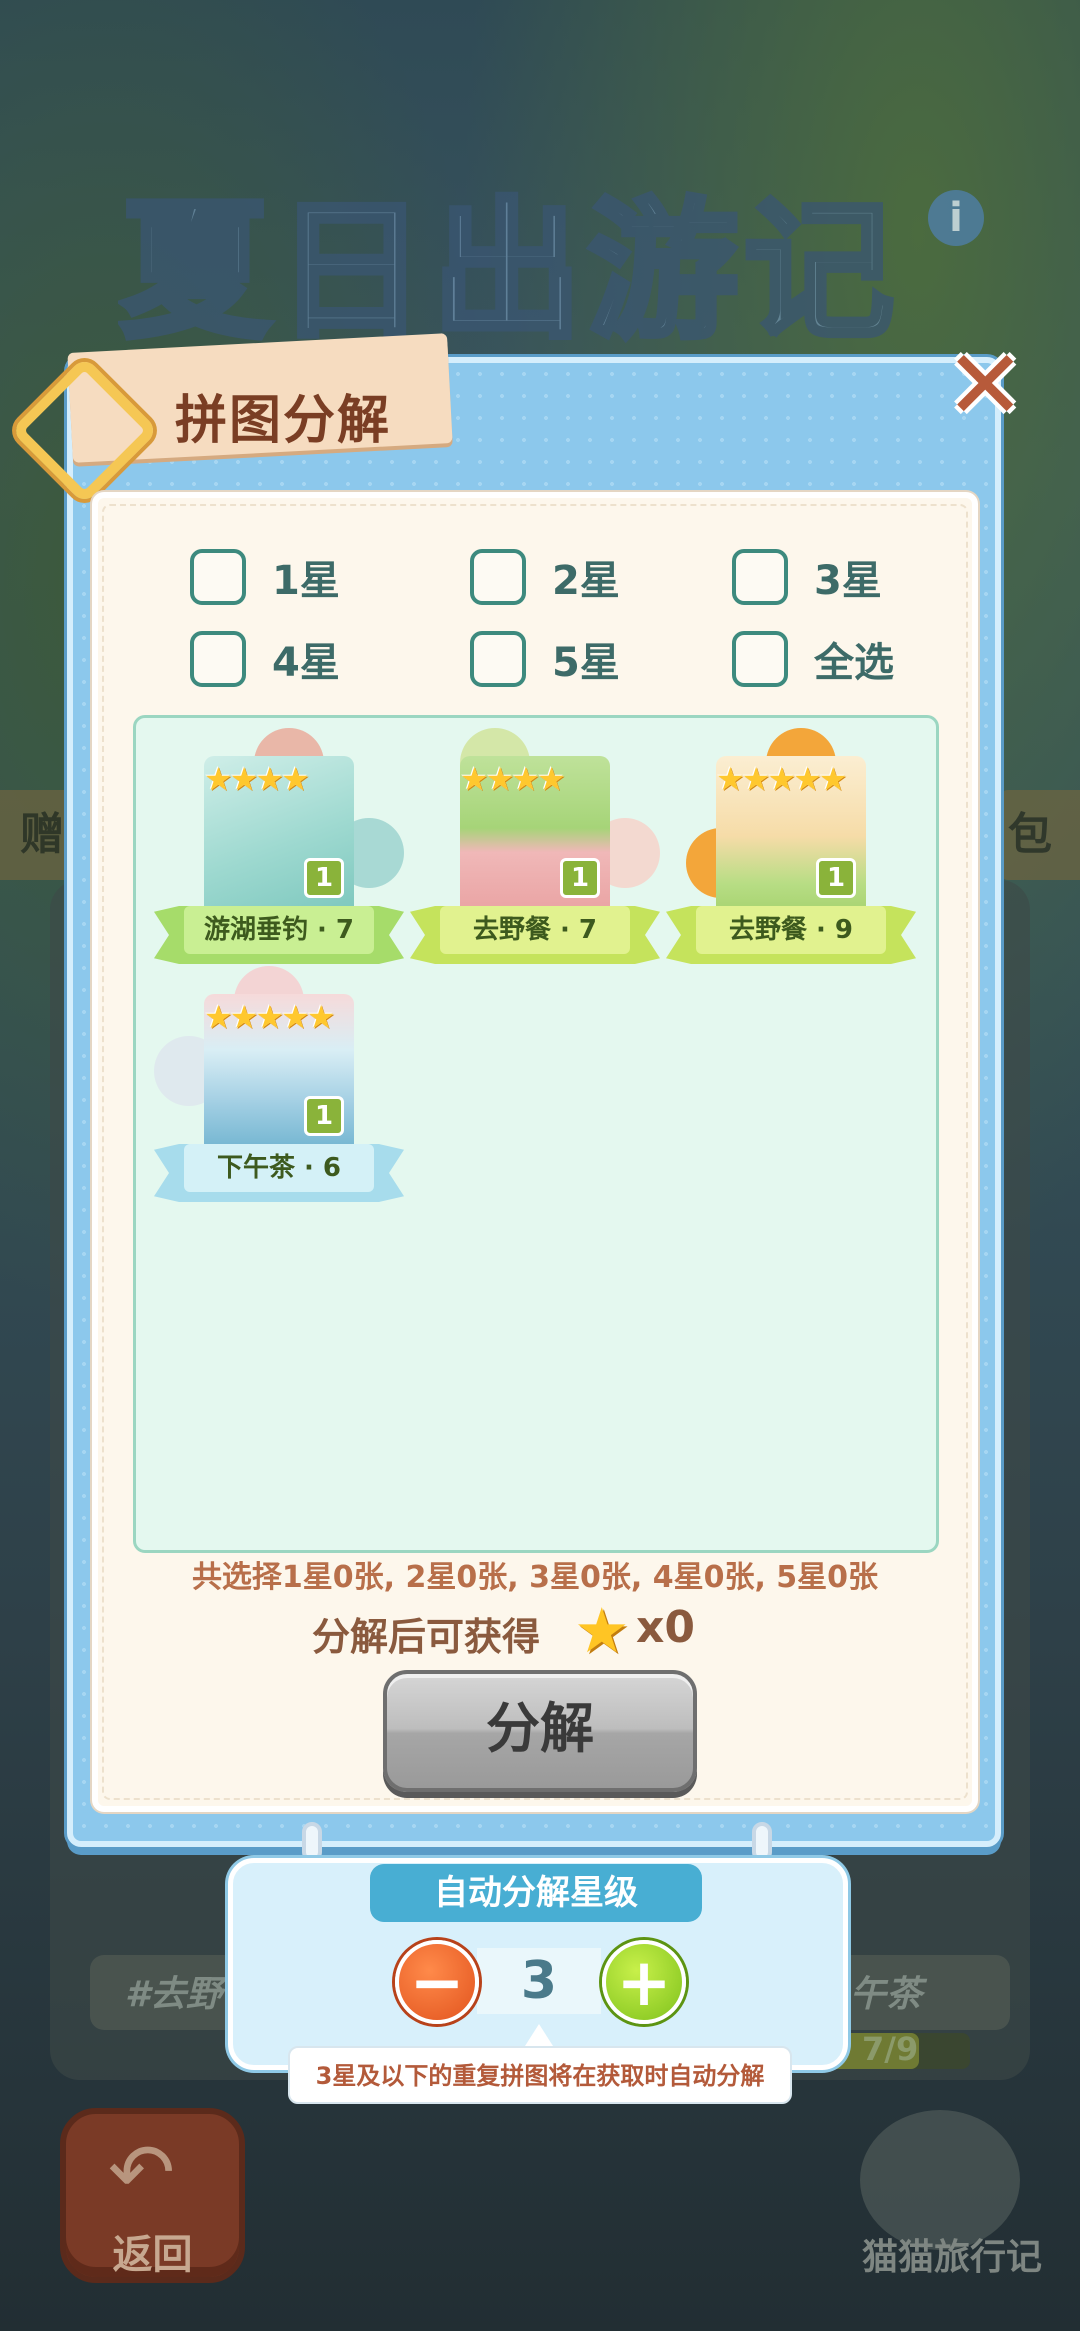 This screenshot has height=2331, width=1080. I want to click on card-label: 游湖垂钓 · 7, so click(279, 930).